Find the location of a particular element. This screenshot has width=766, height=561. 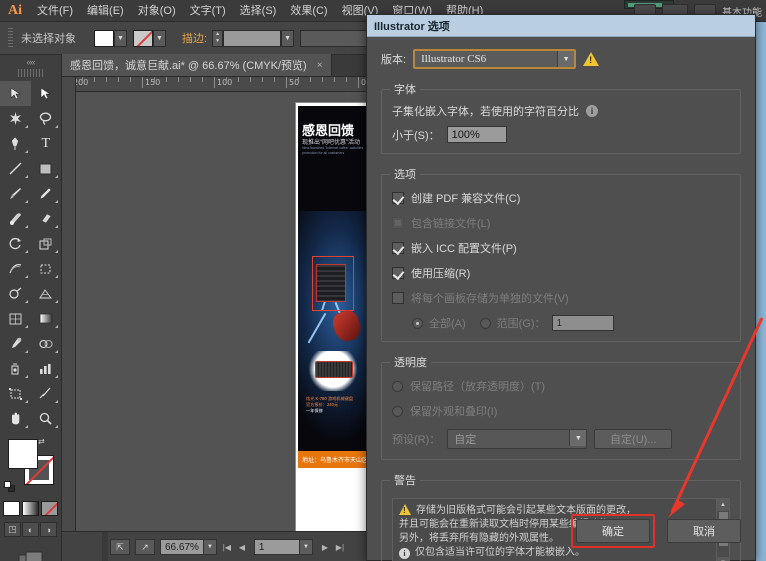

gradient-mode-icon is located at coordinates (30, 508).